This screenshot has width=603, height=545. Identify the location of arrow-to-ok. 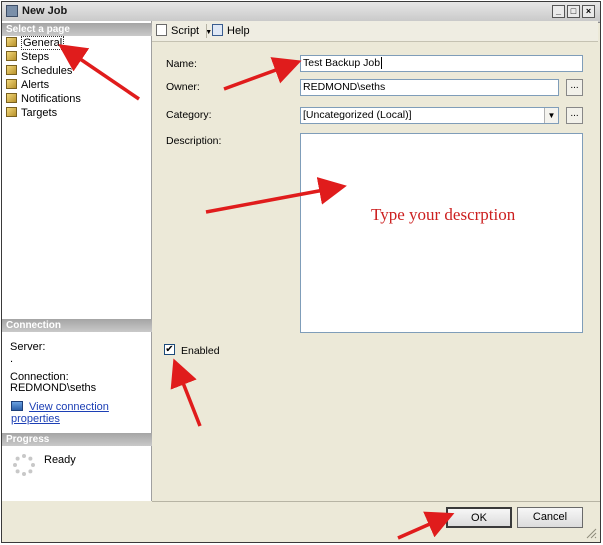
(426, 525).